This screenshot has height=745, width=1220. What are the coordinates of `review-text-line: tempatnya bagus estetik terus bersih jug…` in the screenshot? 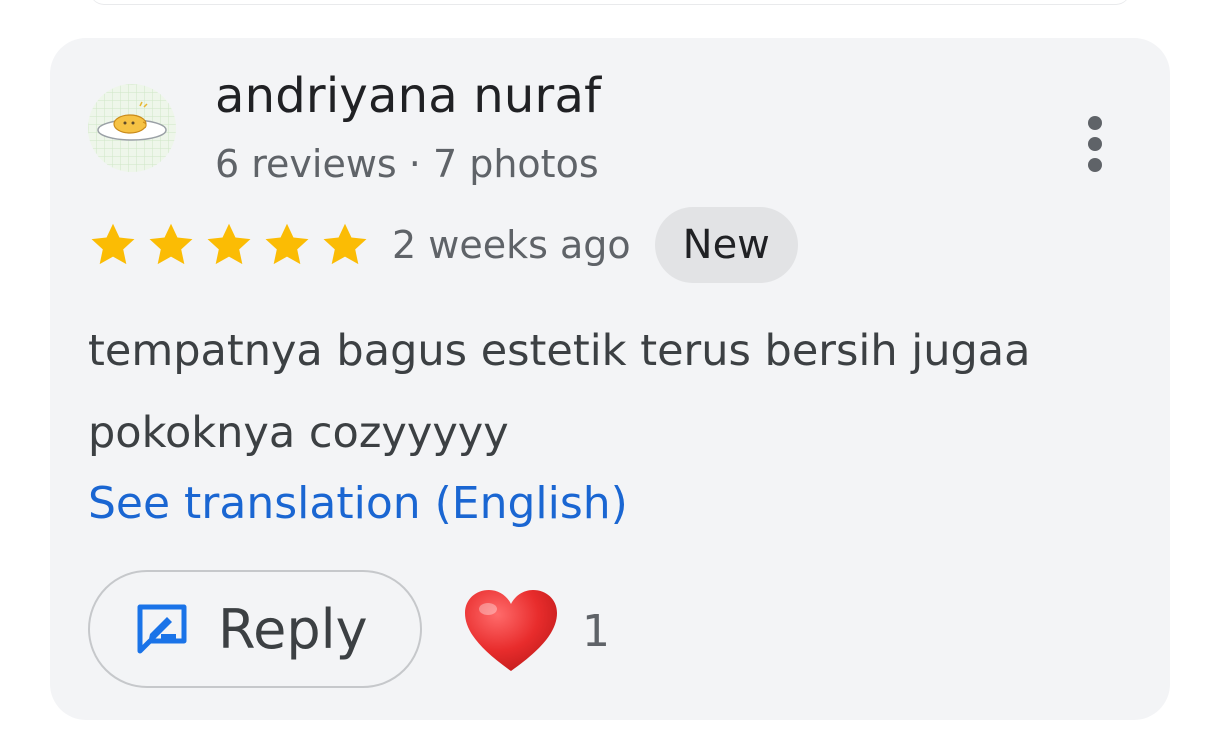 It's located at (559, 351).